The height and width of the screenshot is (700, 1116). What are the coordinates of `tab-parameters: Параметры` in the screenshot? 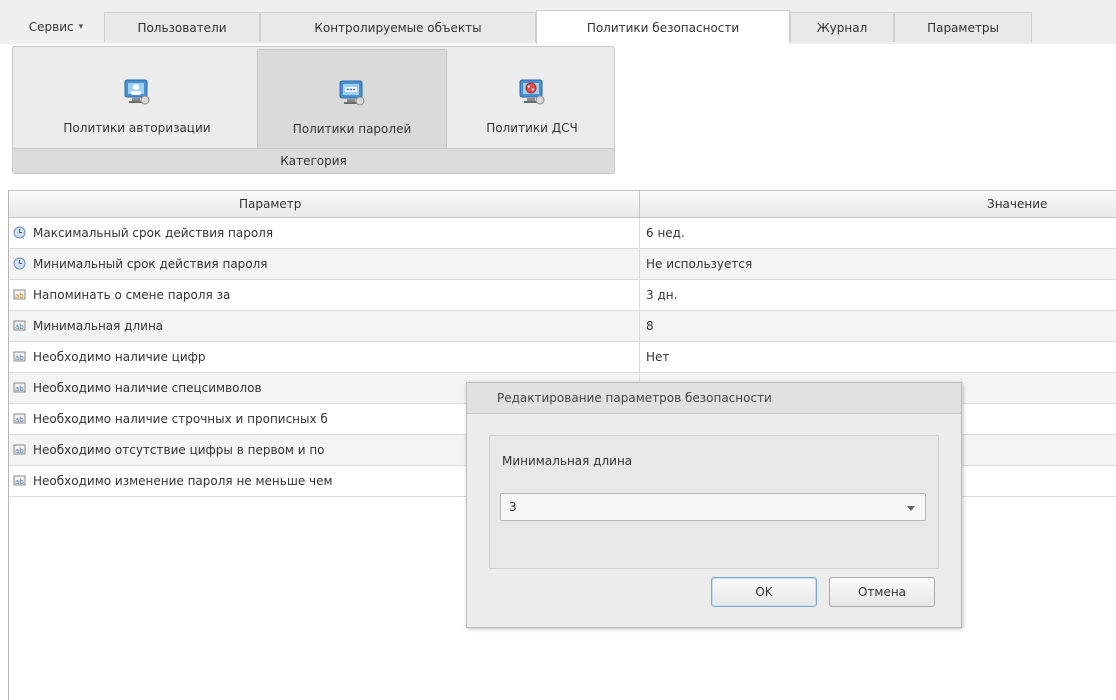 It's located at (963, 27).